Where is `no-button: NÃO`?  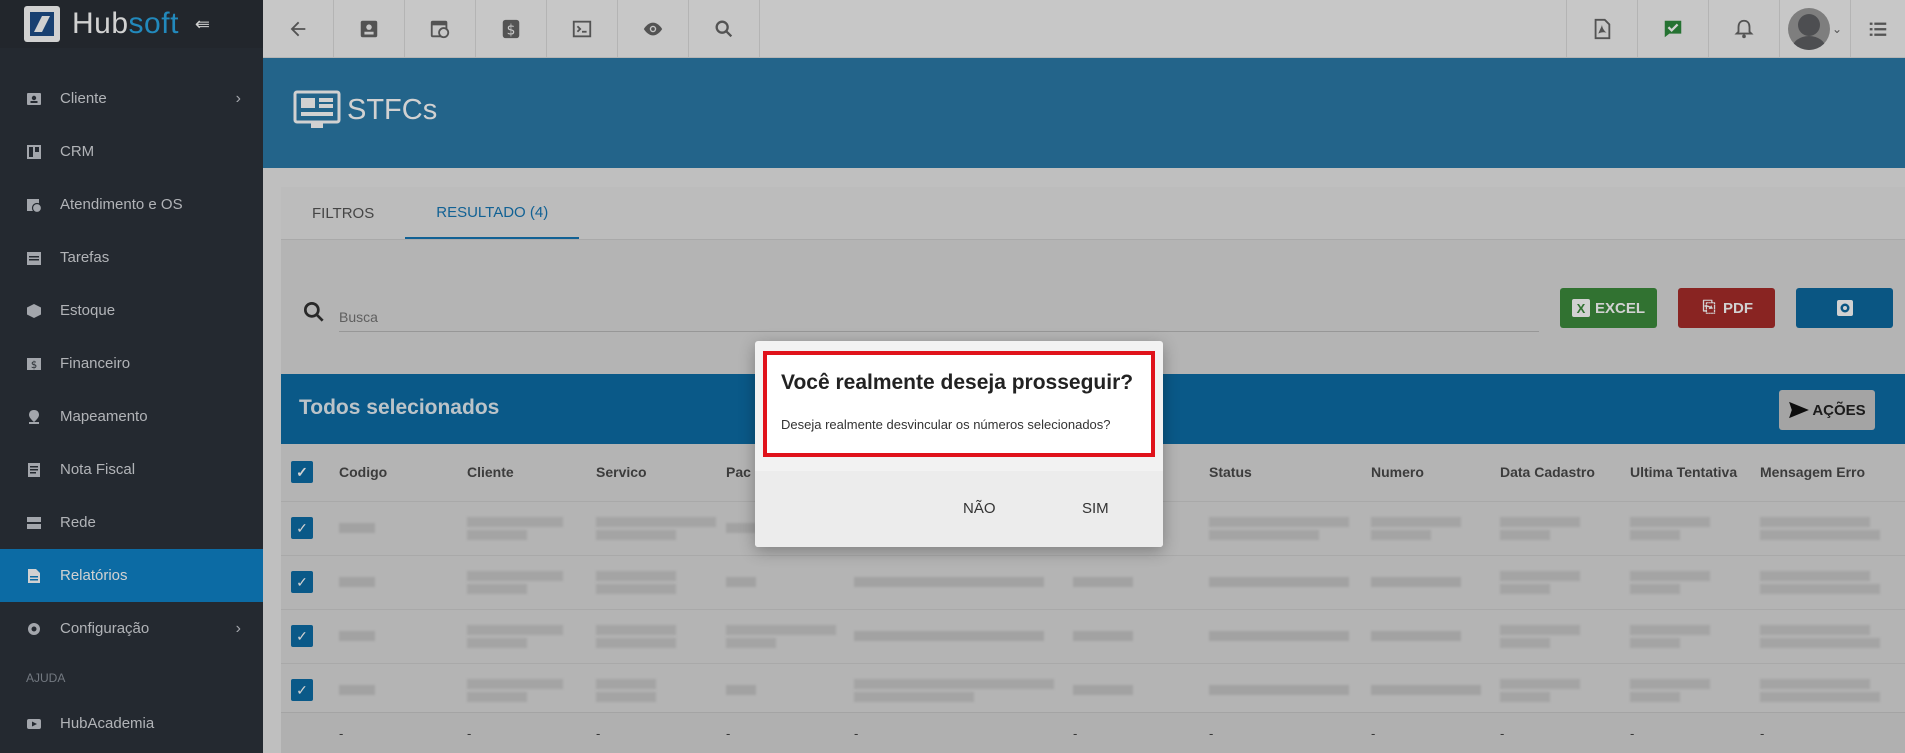
no-button: NÃO is located at coordinates (979, 508).